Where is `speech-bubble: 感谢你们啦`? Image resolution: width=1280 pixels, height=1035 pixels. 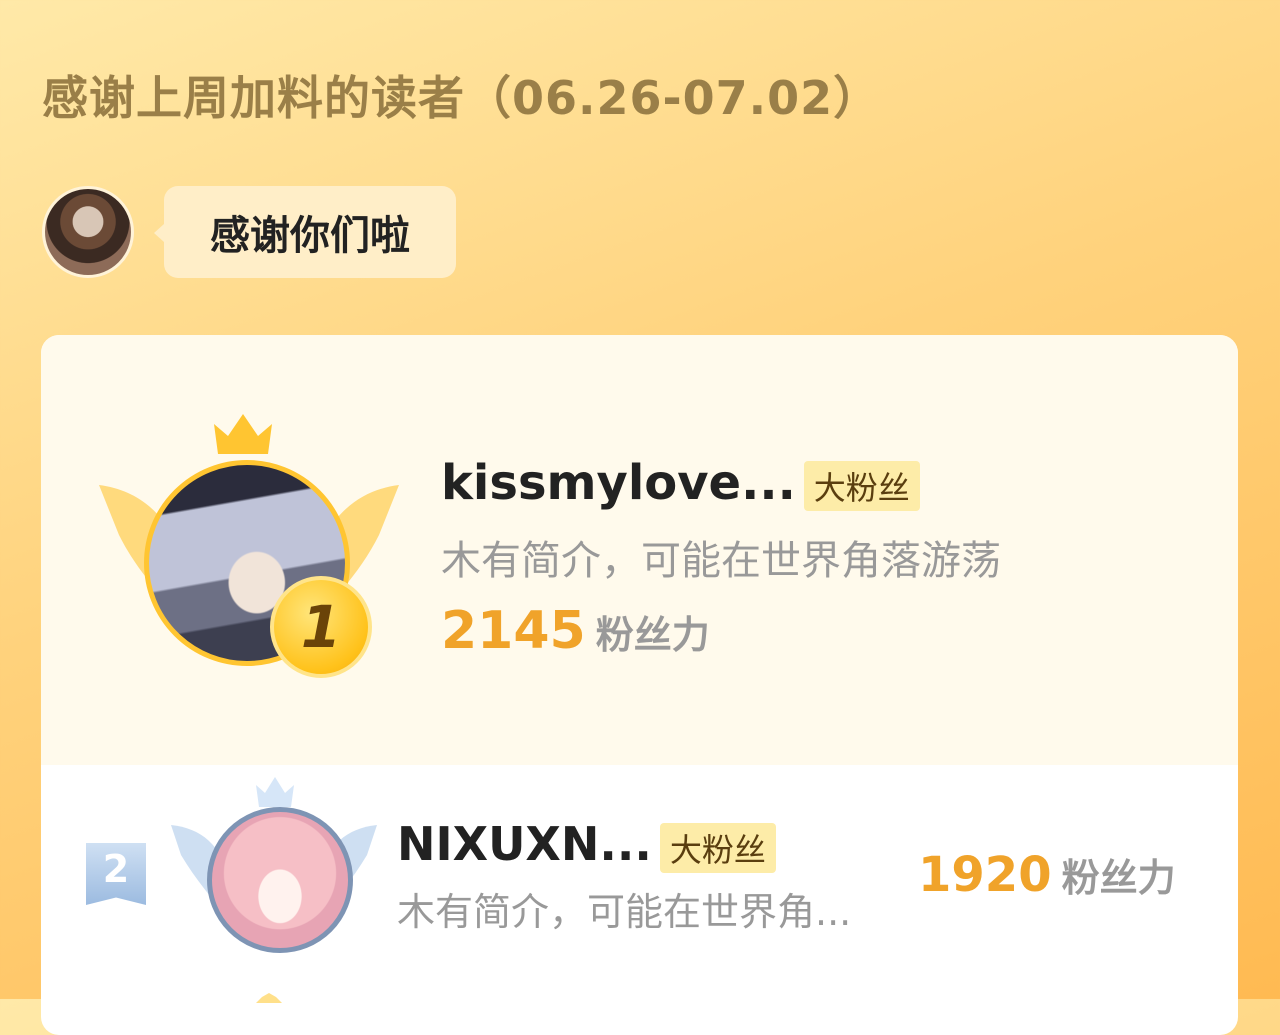 speech-bubble: 感谢你们啦 is located at coordinates (305, 232).